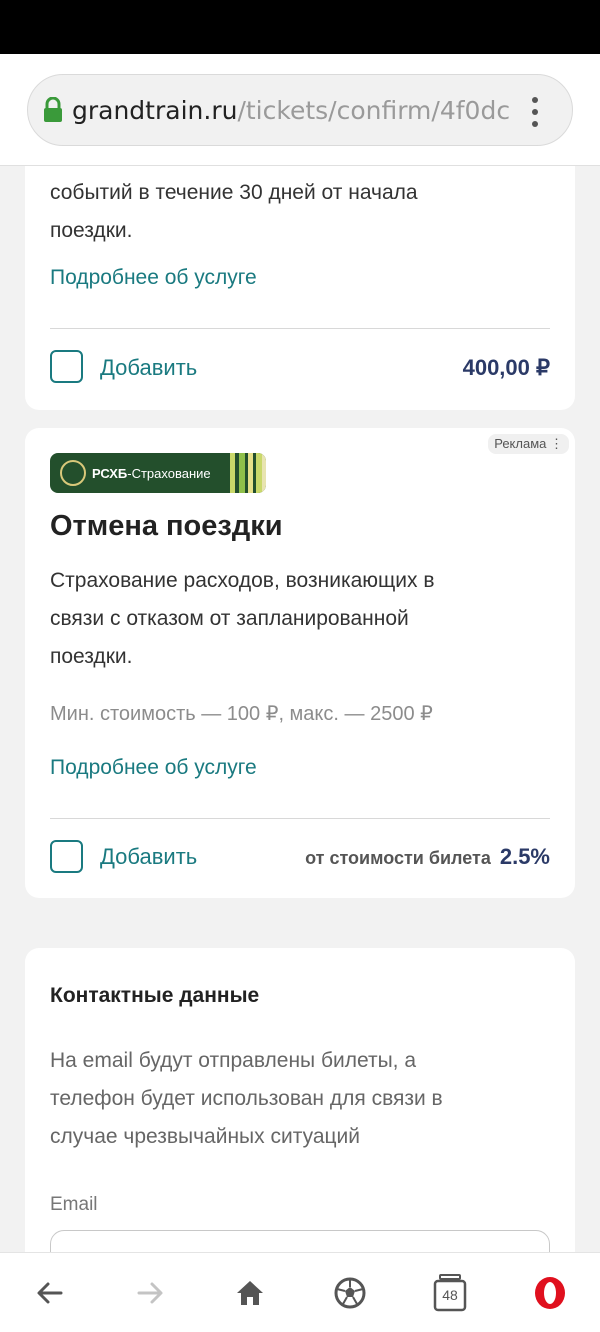  I want to click on browser-menu-icon, so click(536, 115).